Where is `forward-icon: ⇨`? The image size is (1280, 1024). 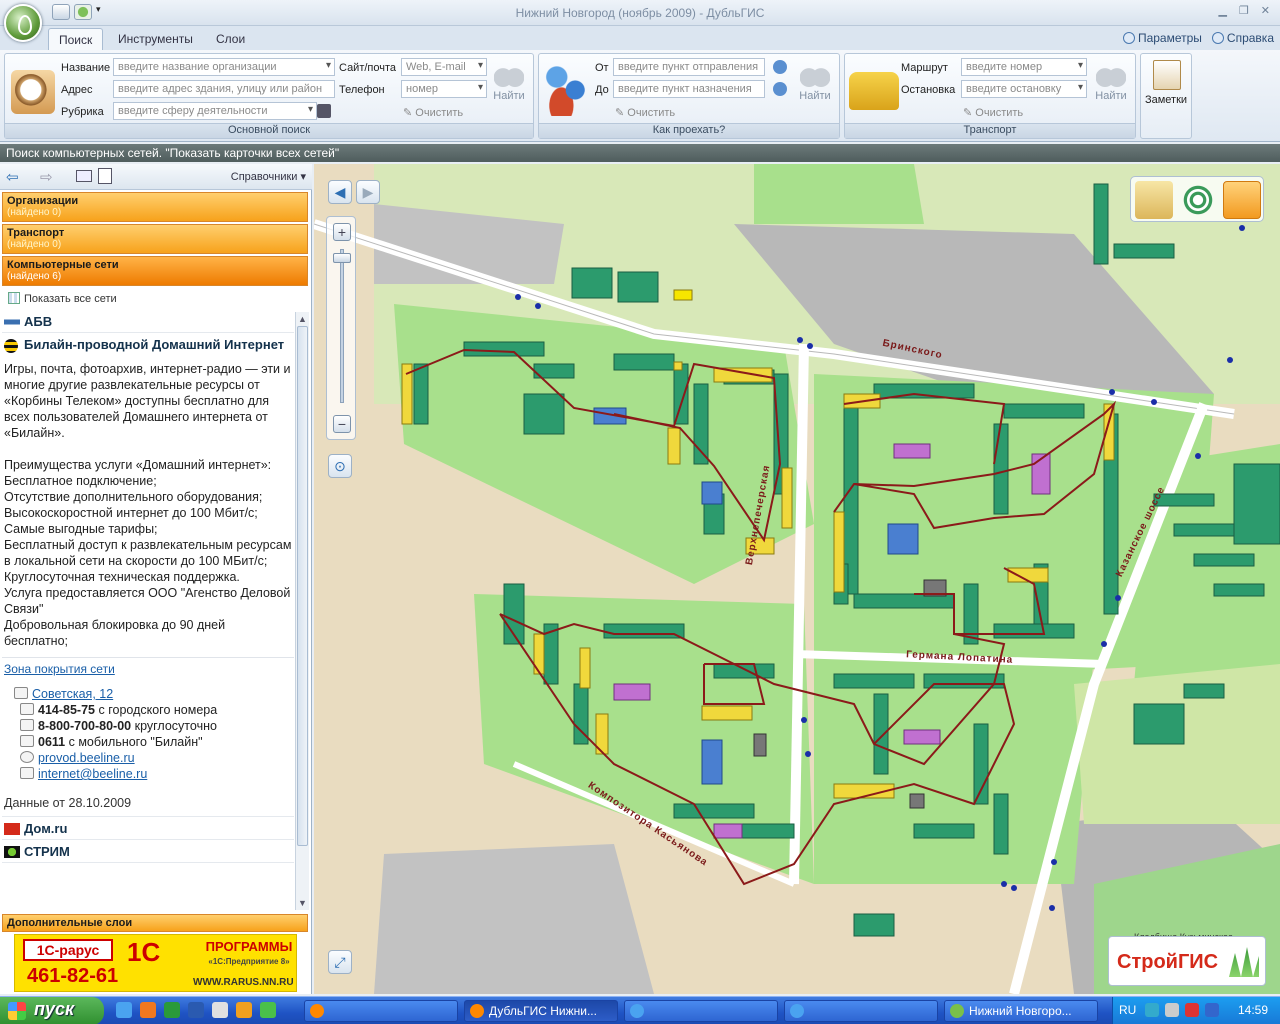 forward-icon: ⇨ is located at coordinates (46, 177).